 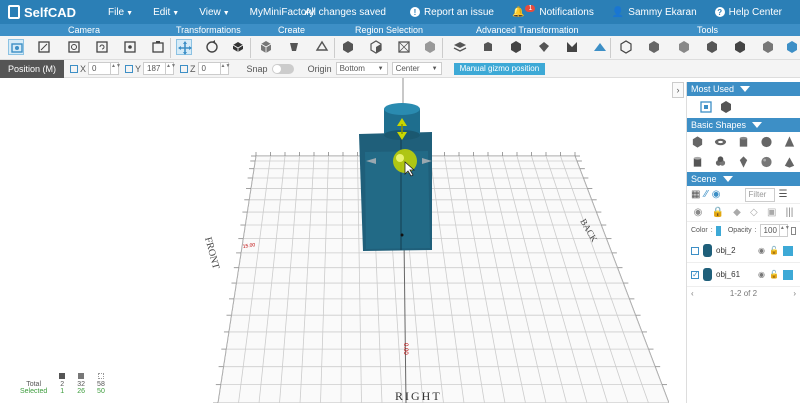 I want to click on group-icon: ◆, so click(x=737, y=212).